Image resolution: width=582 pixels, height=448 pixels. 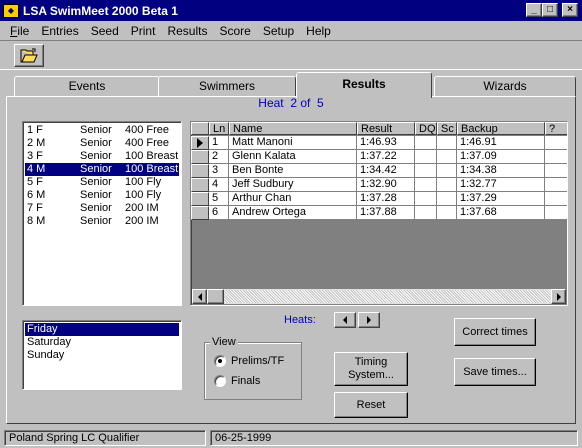 What do you see at coordinates (293, 143) in the screenshot?
I see `cell-name: Matt Manoni` at bounding box center [293, 143].